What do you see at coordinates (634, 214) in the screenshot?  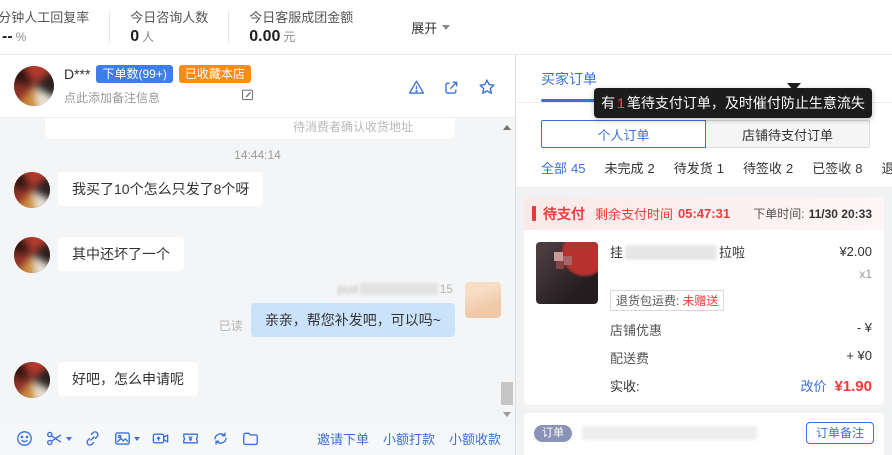 I see `countdown-label: 剩余支付时间` at bounding box center [634, 214].